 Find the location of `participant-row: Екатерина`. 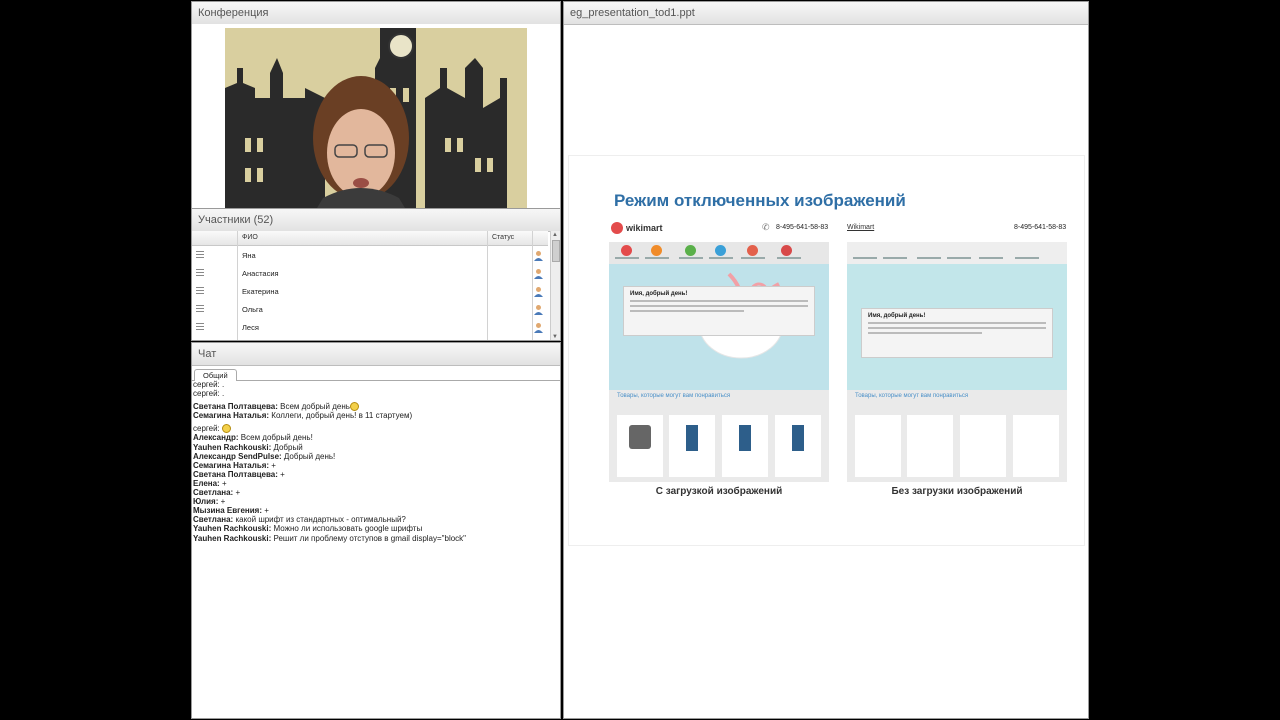

participant-row: Екатерина is located at coordinates (370, 291).